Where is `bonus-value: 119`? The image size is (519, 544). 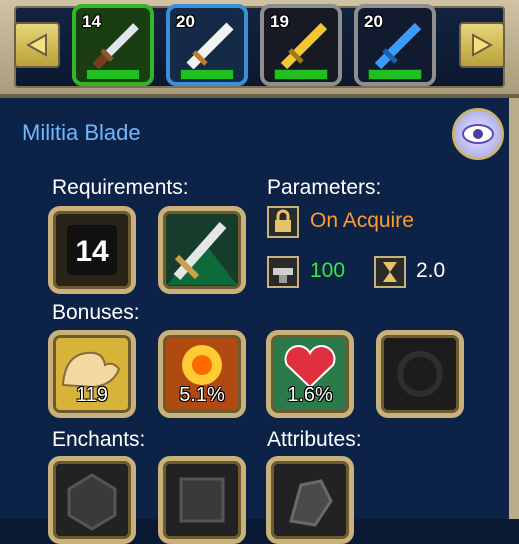 bonus-value: 119 is located at coordinates (92, 395).